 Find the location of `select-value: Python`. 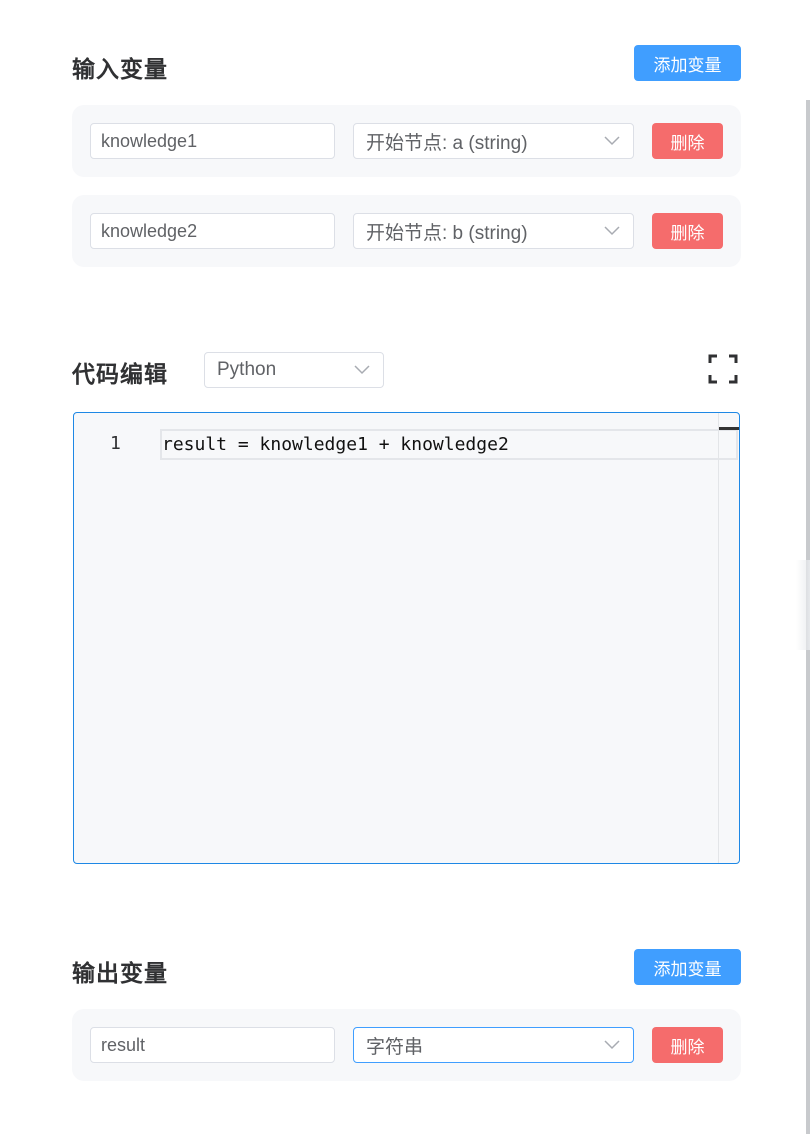

select-value: Python is located at coordinates (247, 369).